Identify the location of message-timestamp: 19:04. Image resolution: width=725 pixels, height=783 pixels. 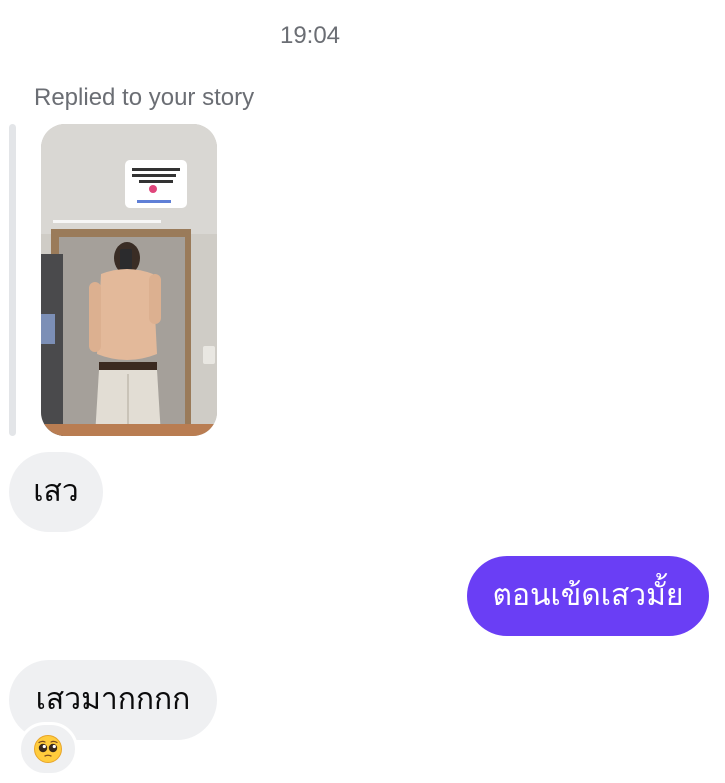
(310, 35).